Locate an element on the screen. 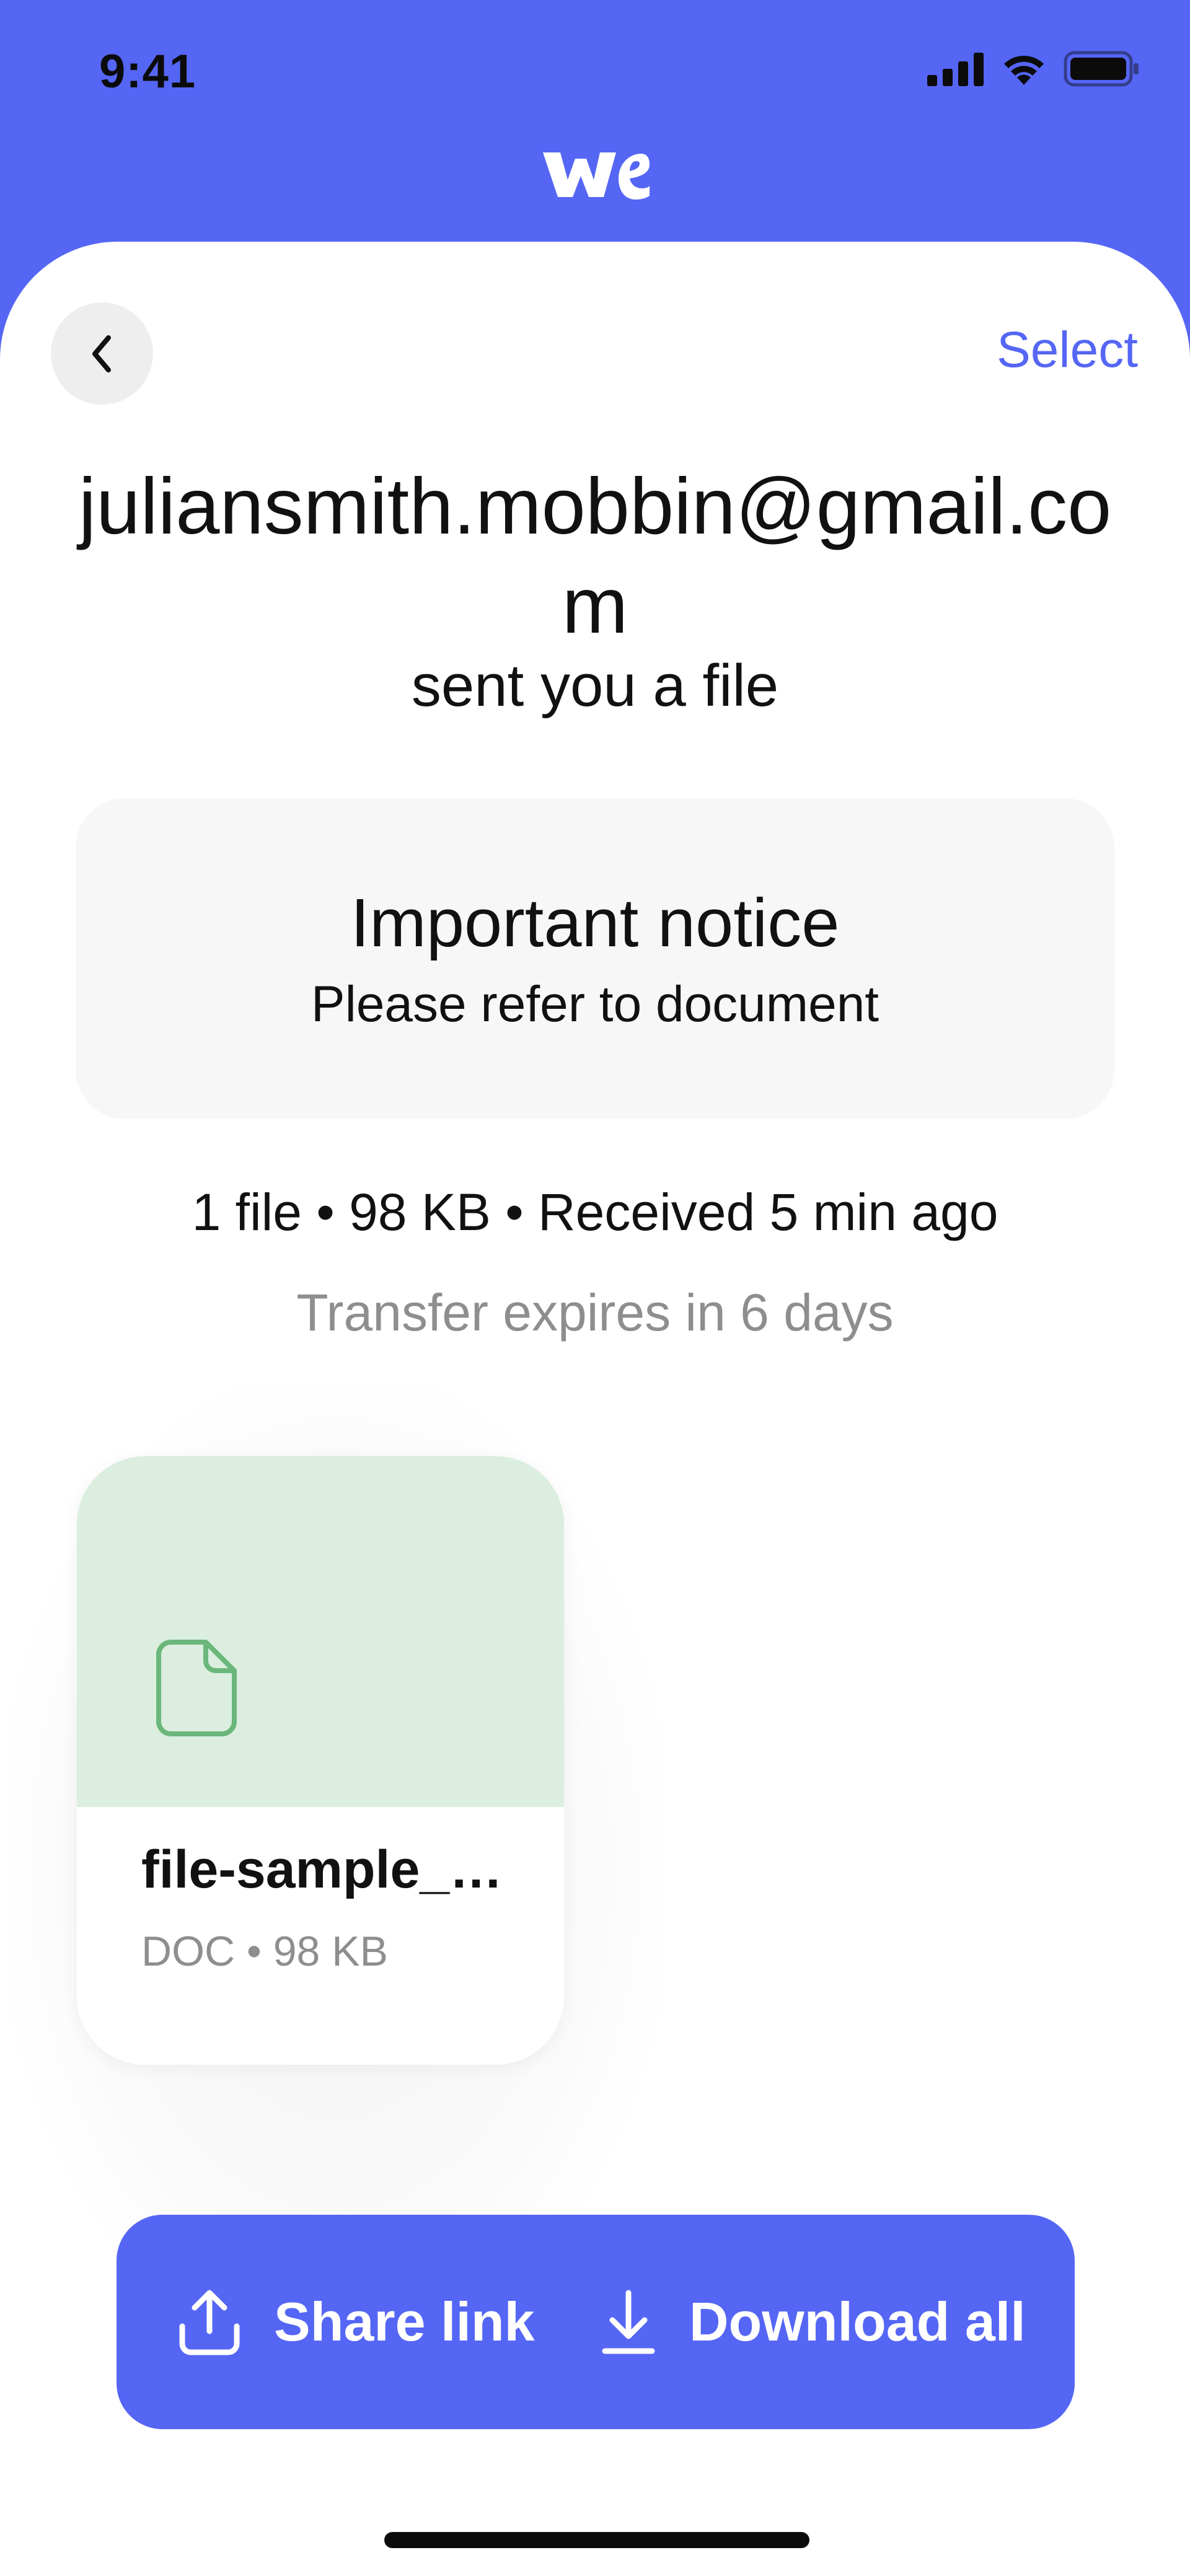 Image resolution: width=1190 pixels, height=2576 pixels. share-link-button: Share link is located at coordinates (356, 2322).